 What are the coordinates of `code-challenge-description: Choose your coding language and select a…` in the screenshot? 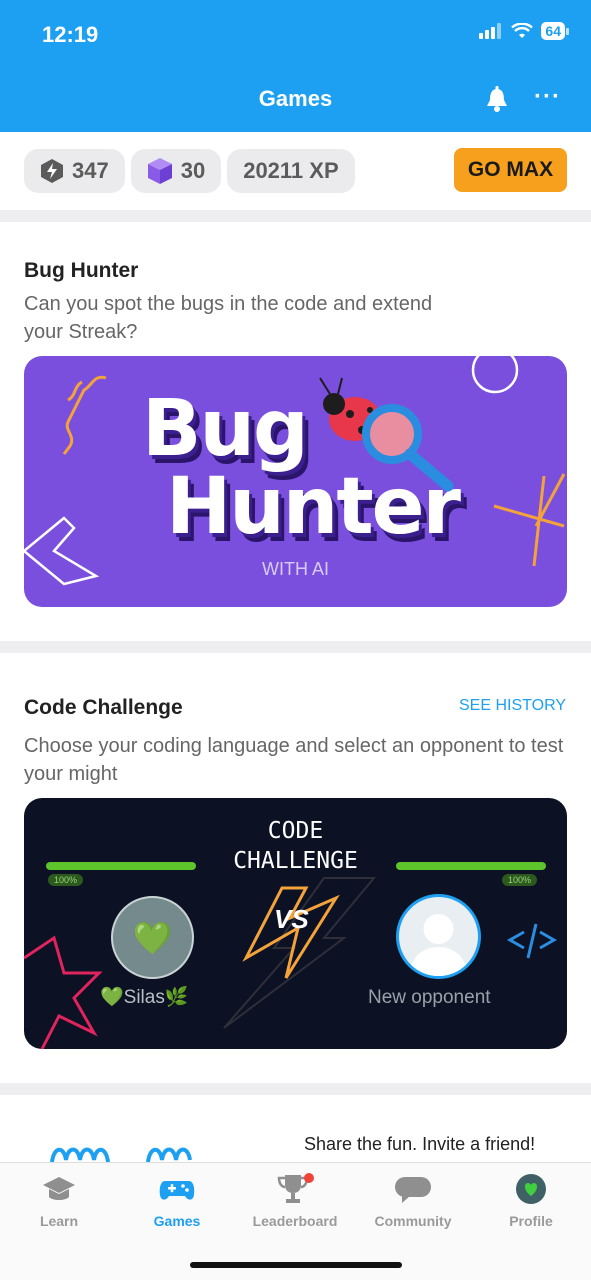 It's located at (294, 760).